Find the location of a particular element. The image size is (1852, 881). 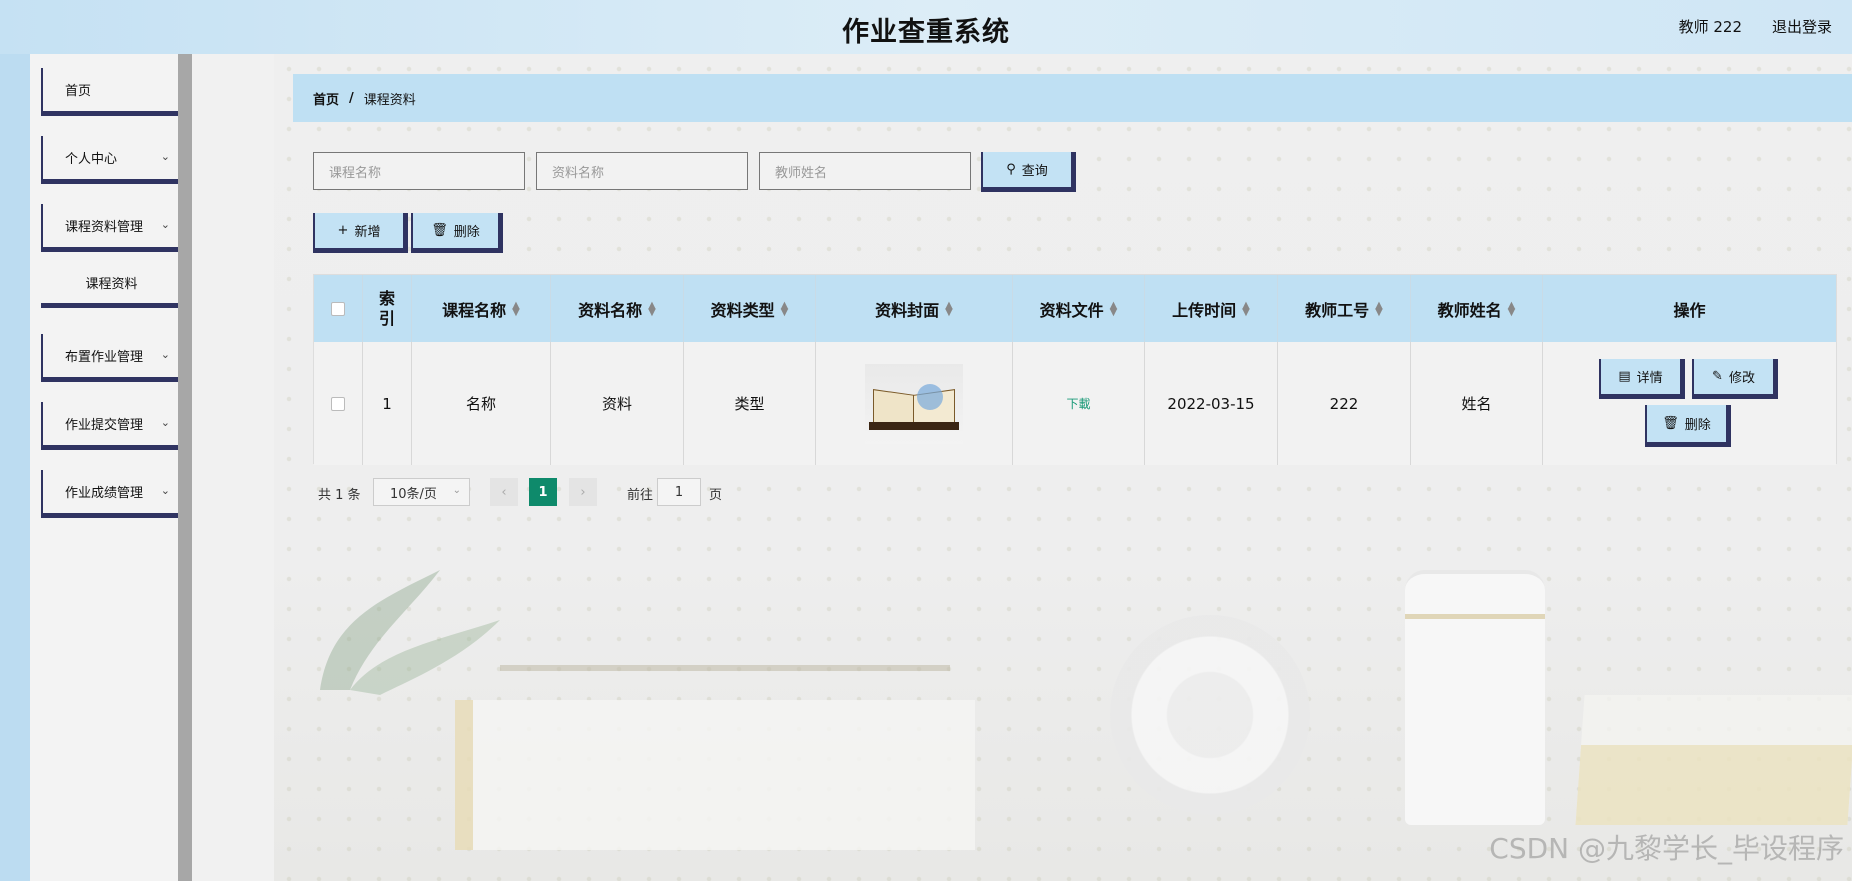

row-material-type: 类型 is located at coordinates (750, 403).